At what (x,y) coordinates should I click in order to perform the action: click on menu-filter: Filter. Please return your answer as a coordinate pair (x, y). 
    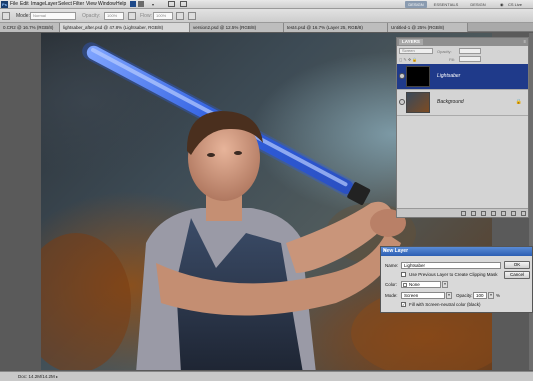
    Looking at the image, I should click on (78, 4).